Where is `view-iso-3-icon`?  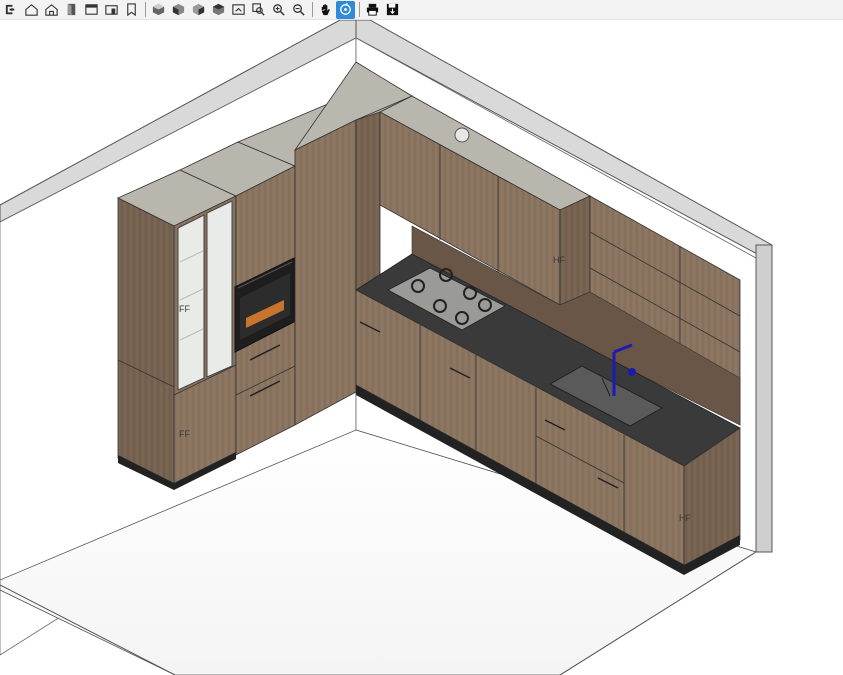 view-iso-3-icon is located at coordinates (198, 9).